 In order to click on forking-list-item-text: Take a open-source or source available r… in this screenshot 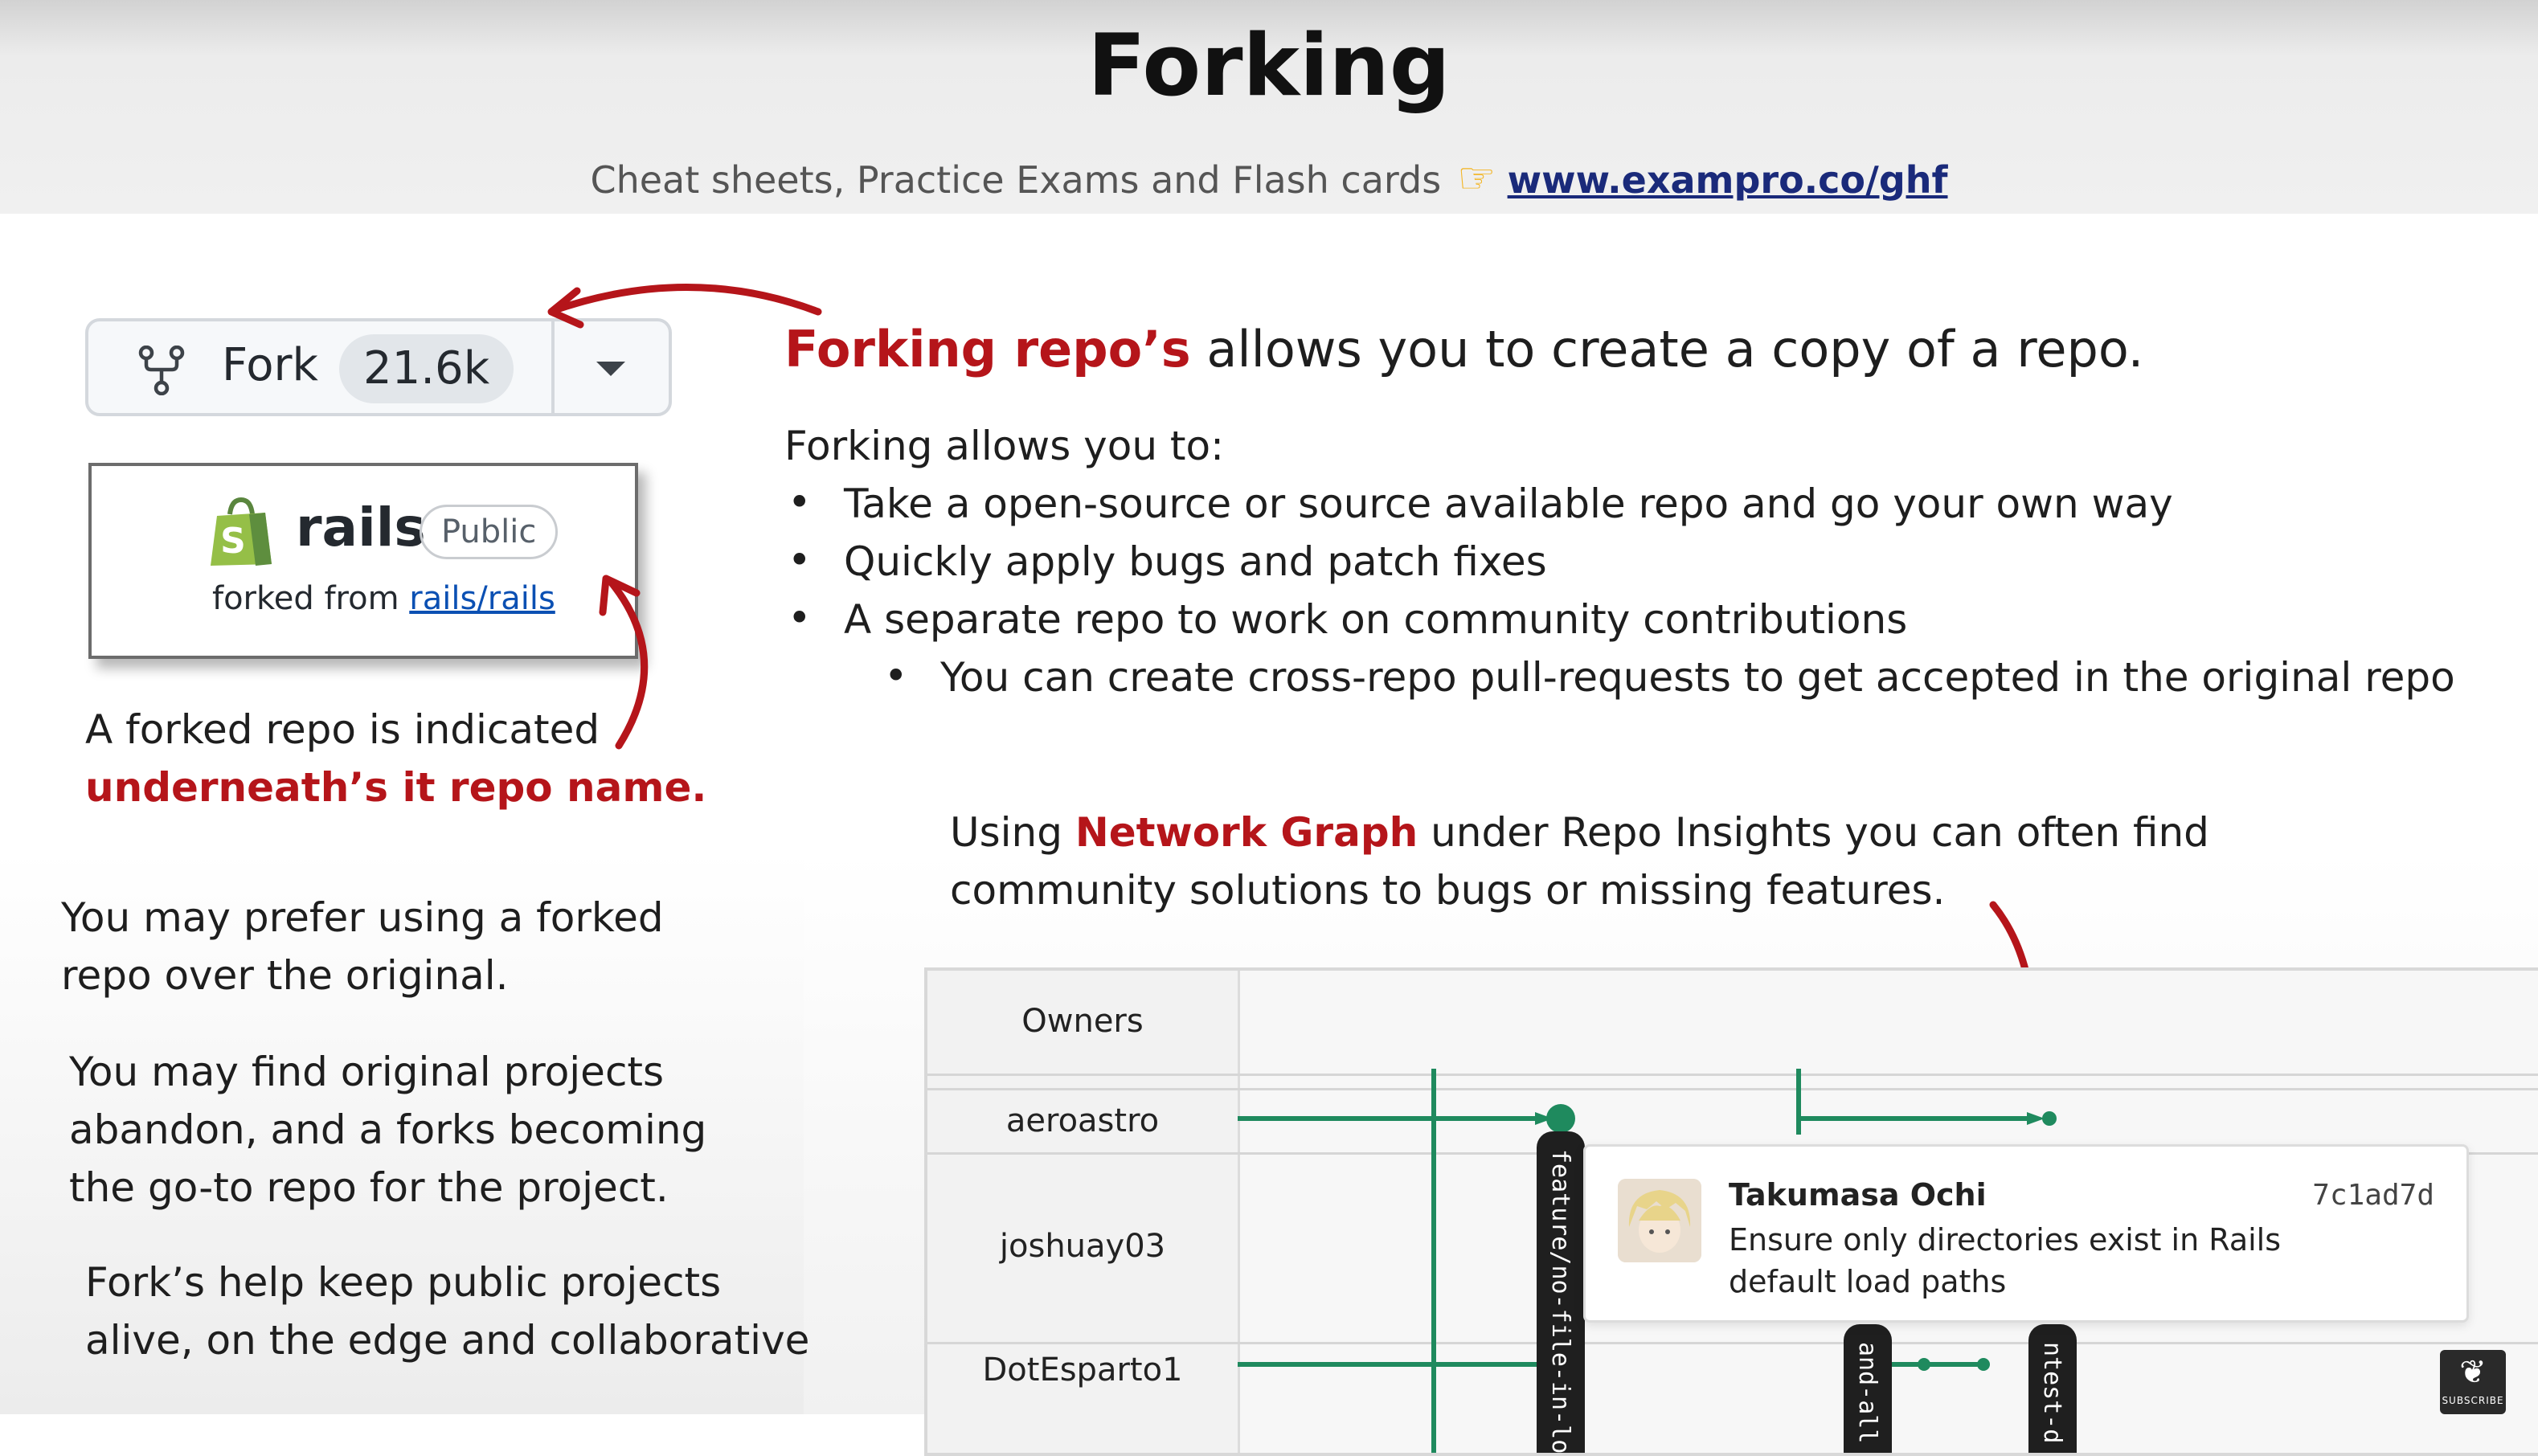, I will do `click(1508, 504)`.